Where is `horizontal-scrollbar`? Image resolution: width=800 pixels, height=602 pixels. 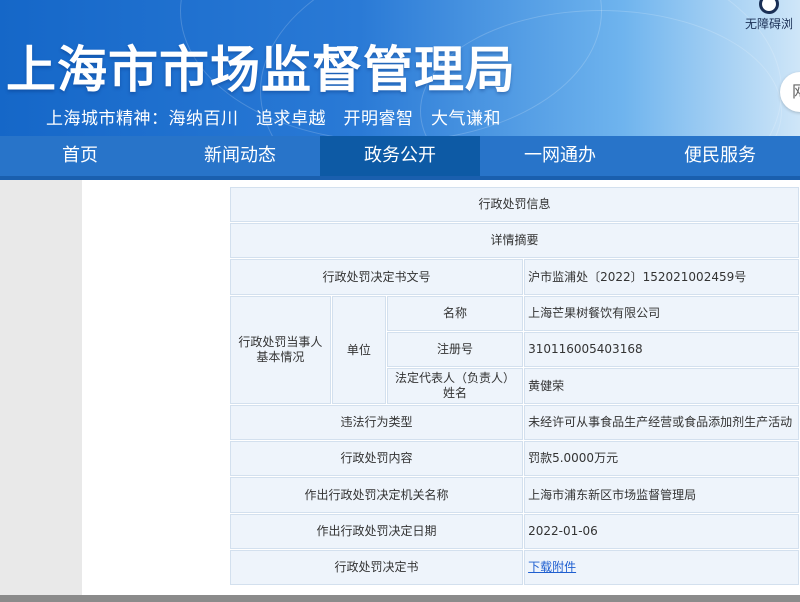
horizontal-scrollbar is located at coordinates (400, 598).